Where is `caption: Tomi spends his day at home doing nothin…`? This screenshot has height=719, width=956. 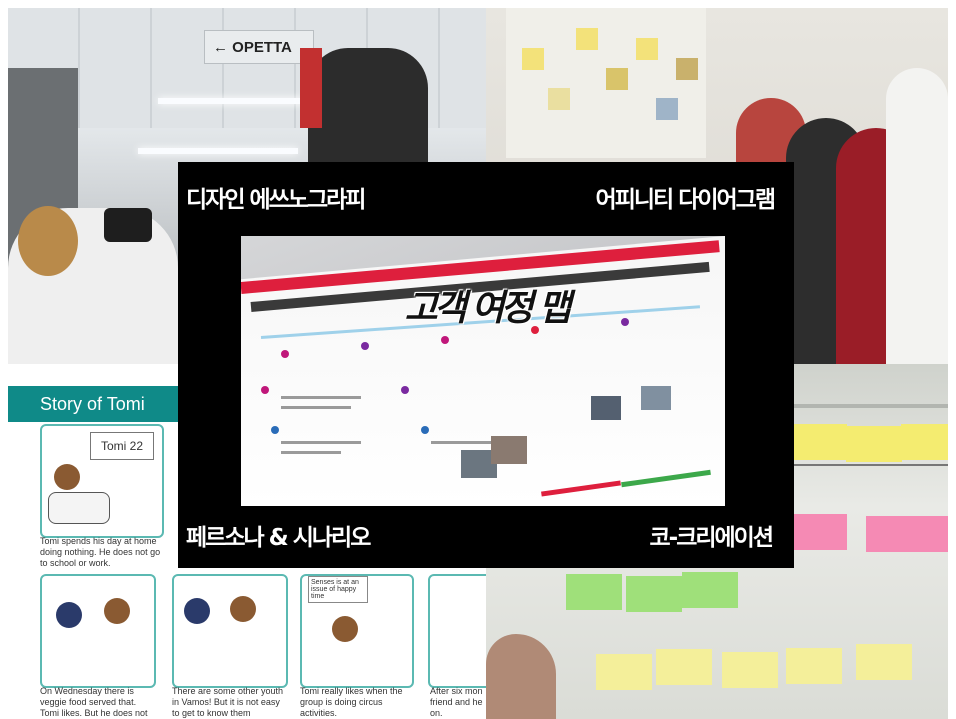 caption: Tomi spends his day at home doing nothin… is located at coordinates (100, 552).